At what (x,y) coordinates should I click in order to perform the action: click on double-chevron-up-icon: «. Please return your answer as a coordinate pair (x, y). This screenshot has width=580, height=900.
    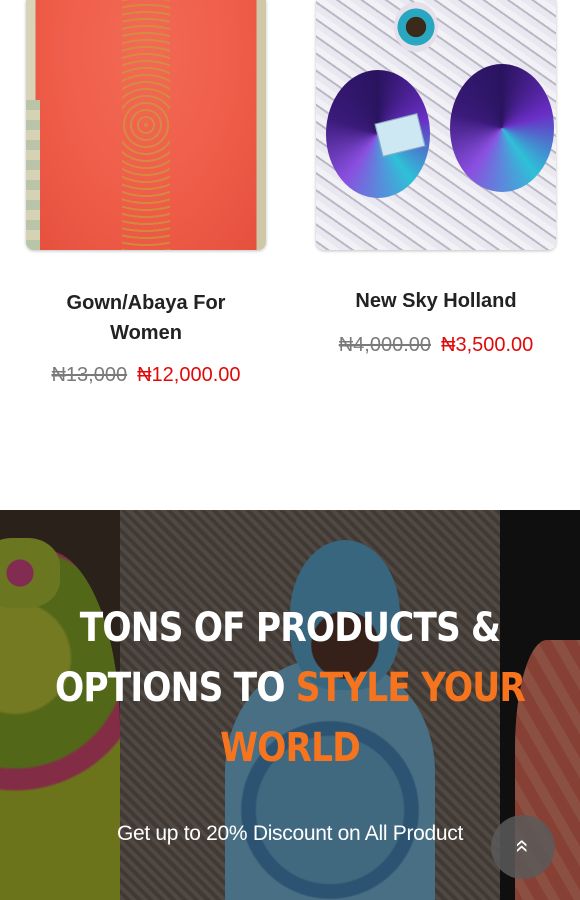
    Looking at the image, I should click on (523, 845).